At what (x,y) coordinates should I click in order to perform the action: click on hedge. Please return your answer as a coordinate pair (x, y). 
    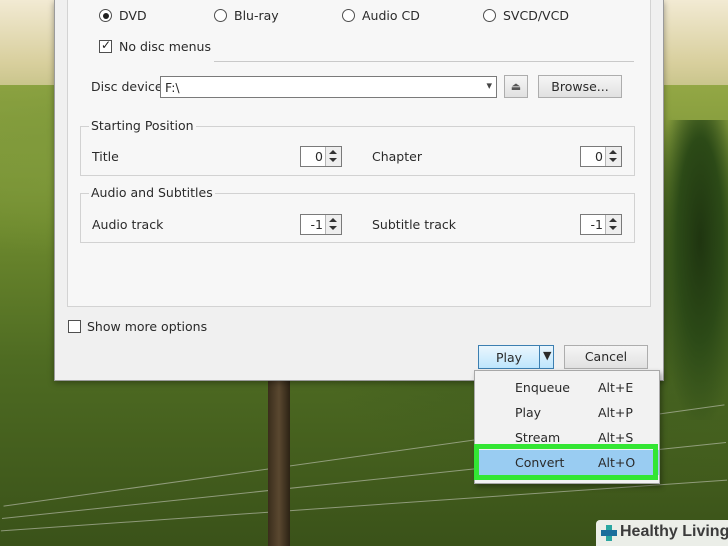
    Looking at the image, I should click on (694, 270).